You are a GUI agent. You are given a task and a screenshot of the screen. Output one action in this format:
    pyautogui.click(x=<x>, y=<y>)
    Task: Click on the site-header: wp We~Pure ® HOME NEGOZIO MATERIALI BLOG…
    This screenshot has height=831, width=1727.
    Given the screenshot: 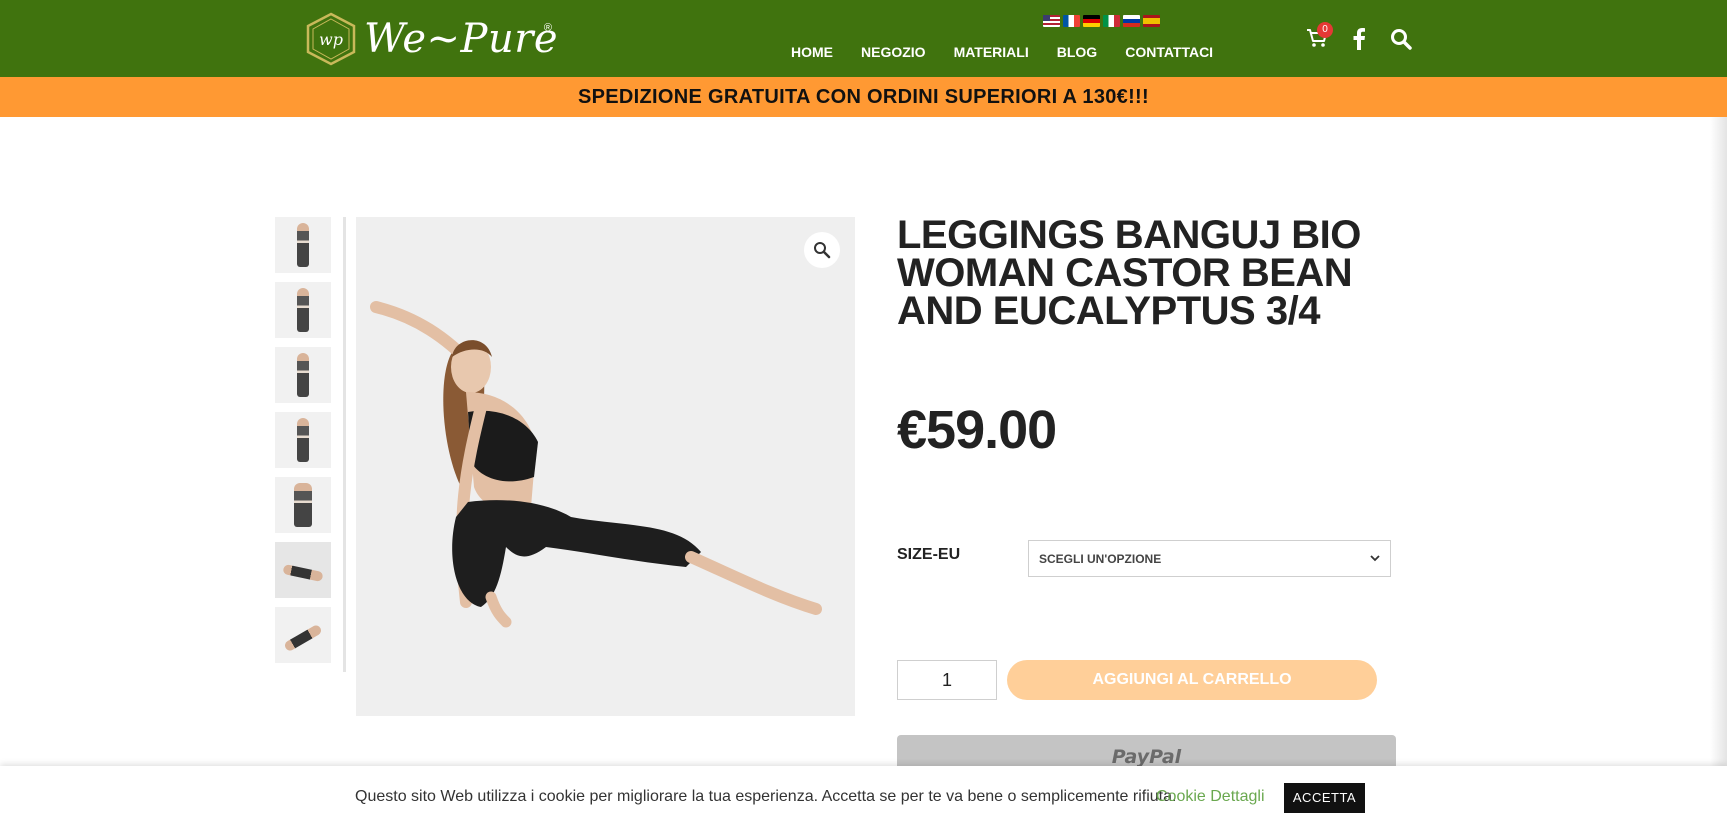 What is the action you would take?
    pyautogui.click(x=863, y=38)
    